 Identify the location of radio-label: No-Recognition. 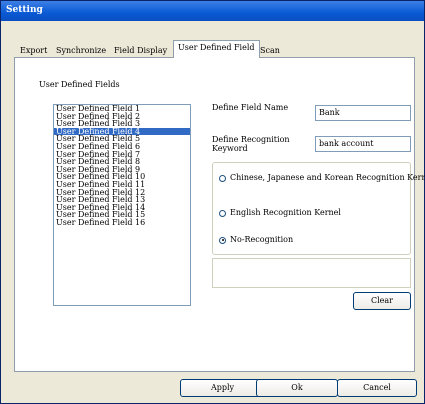
(262, 239).